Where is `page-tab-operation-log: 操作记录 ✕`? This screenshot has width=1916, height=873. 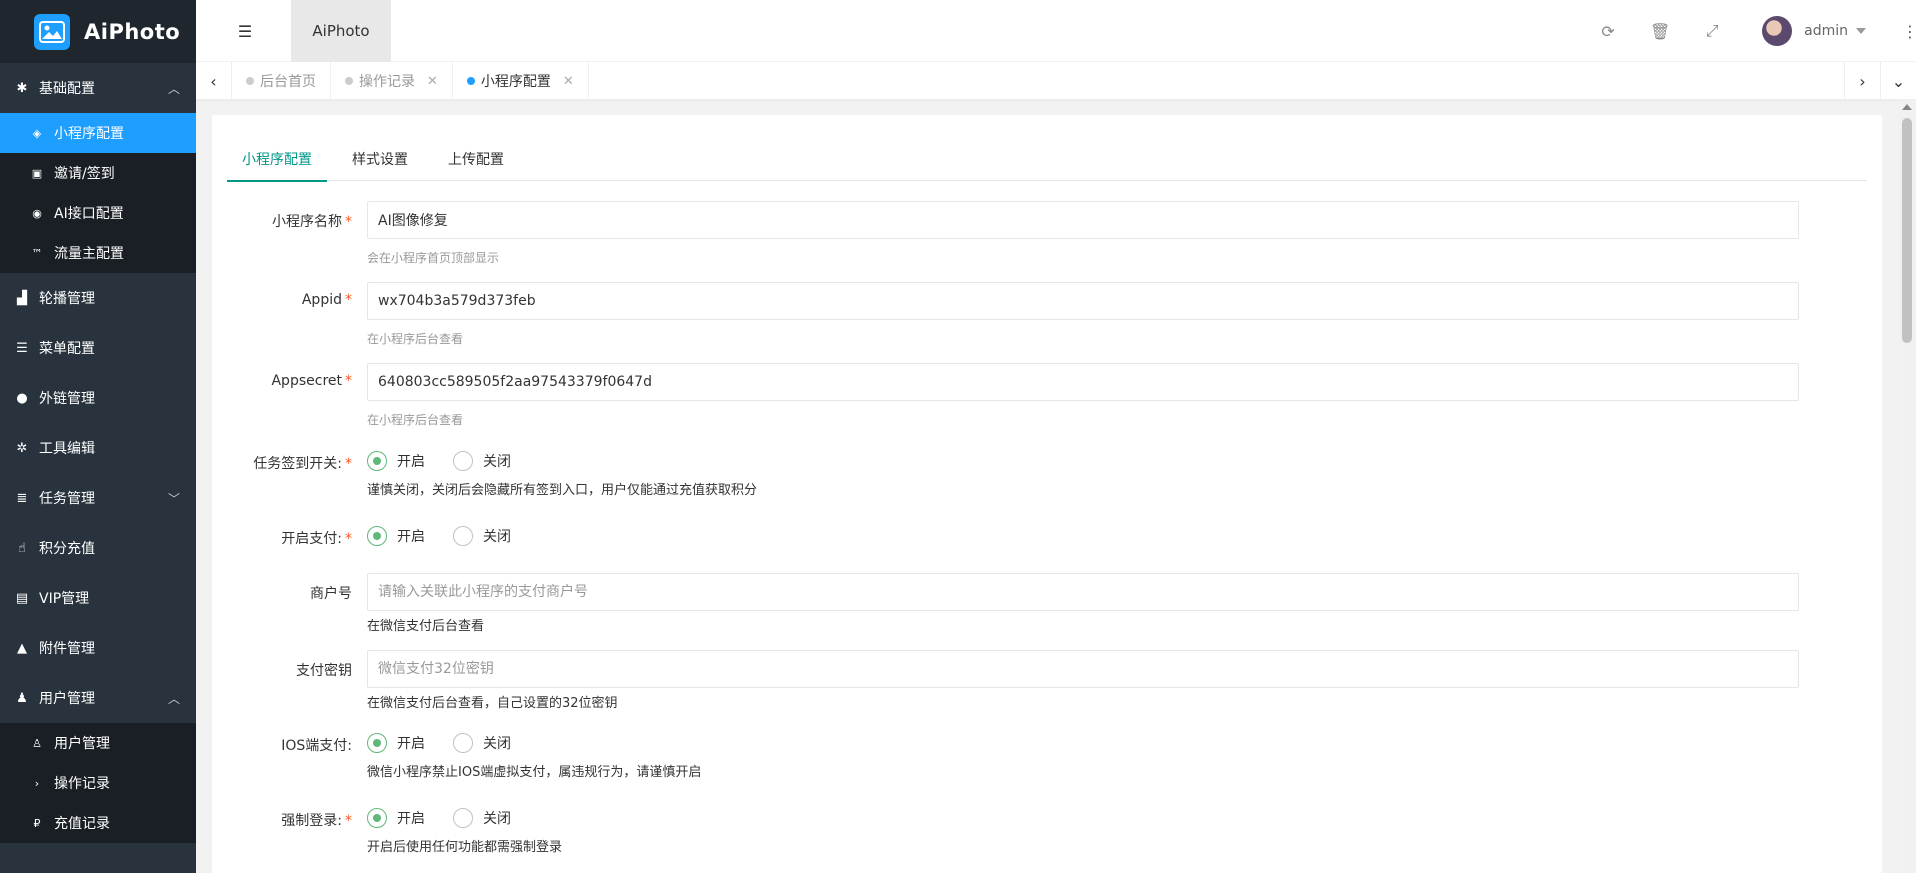 page-tab-operation-log: 操作记录 ✕ is located at coordinates (392, 81).